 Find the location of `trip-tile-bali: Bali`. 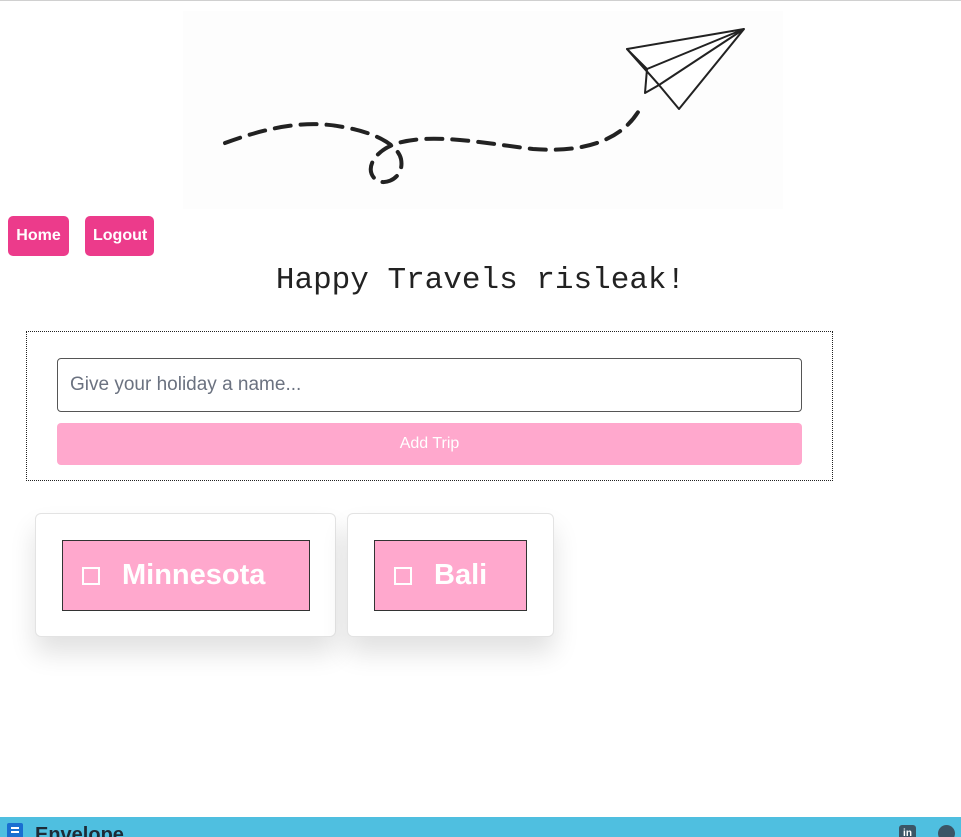

trip-tile-bali: Bali is located at coordinates (450, 575).